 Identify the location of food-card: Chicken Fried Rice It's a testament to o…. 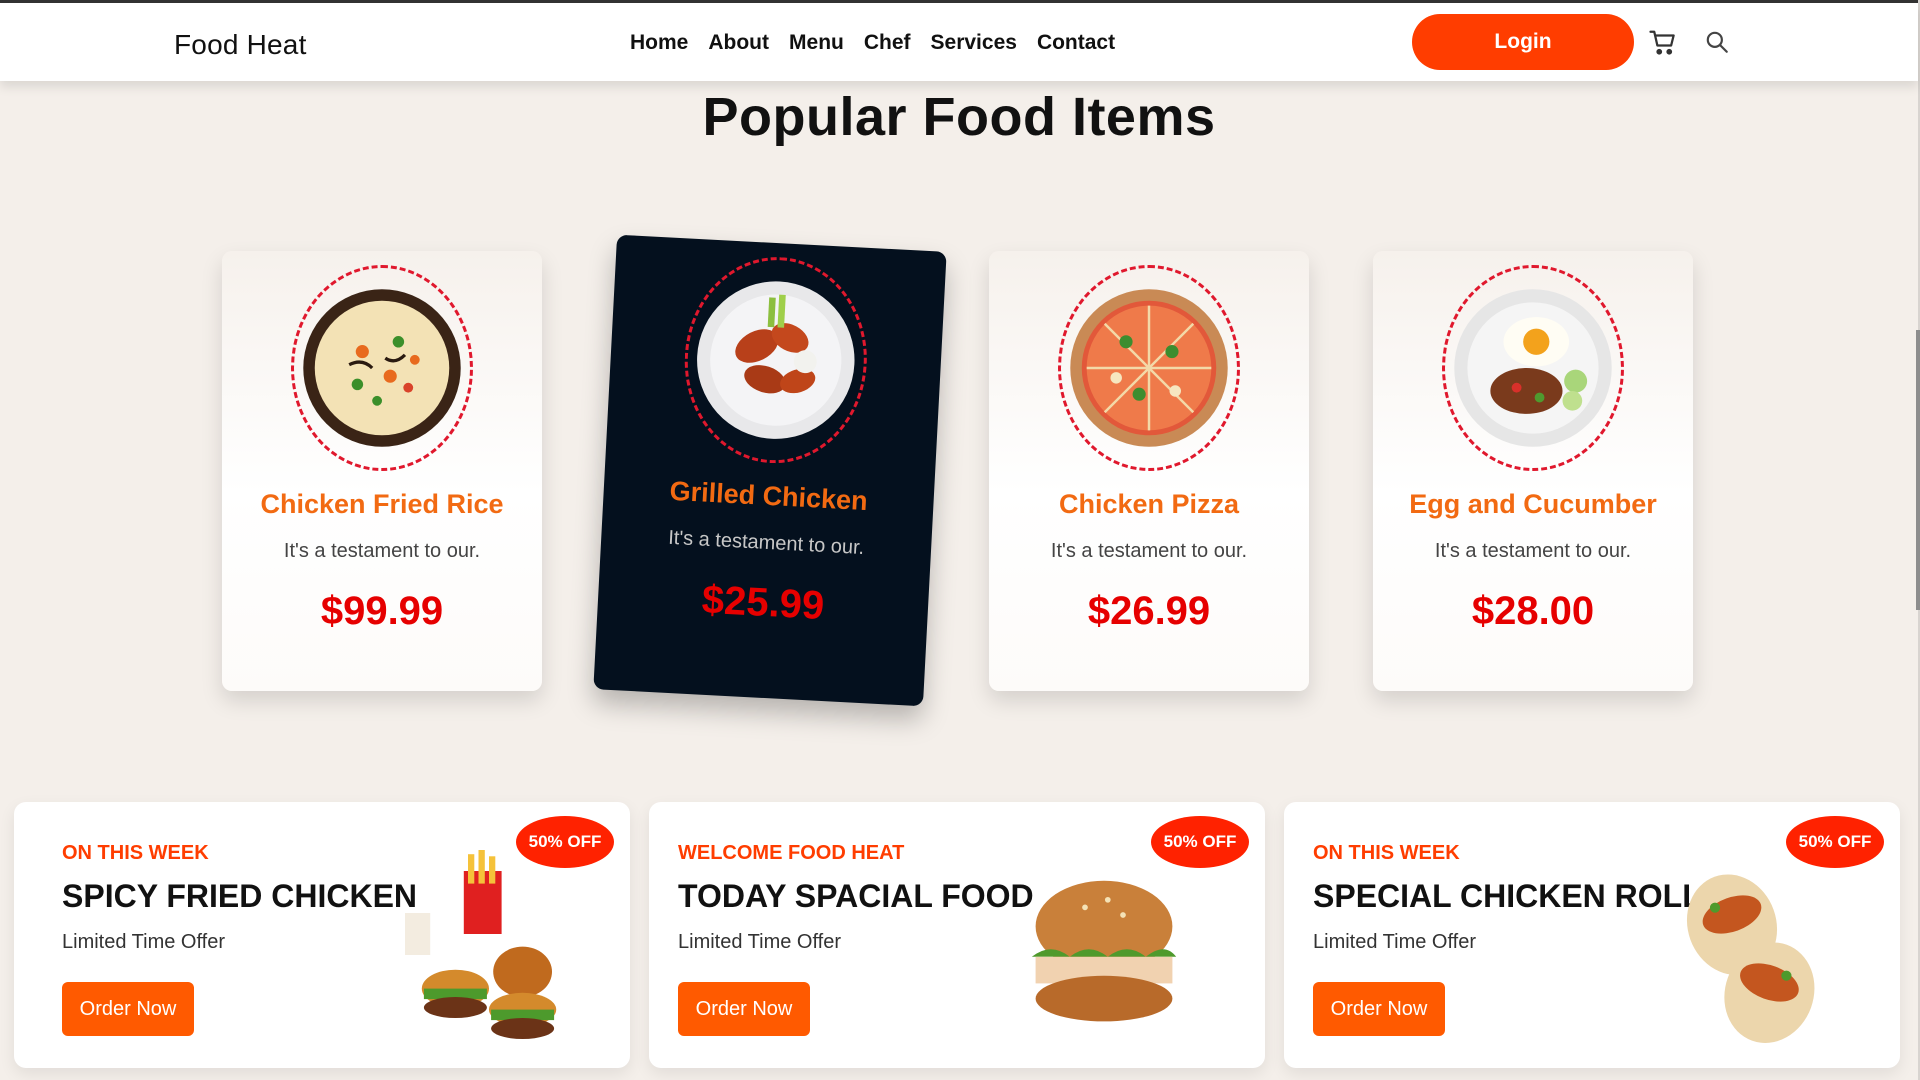
(382, 471).